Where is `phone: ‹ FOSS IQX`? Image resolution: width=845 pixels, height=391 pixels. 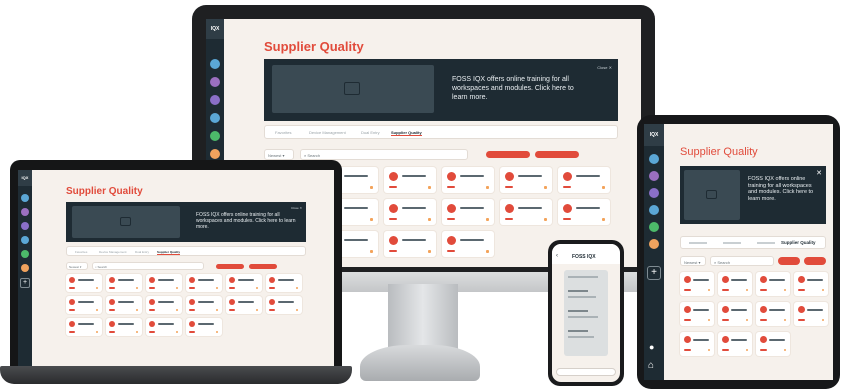
phone: ‹ FOSS IQX is located at coordinates (586, 313).